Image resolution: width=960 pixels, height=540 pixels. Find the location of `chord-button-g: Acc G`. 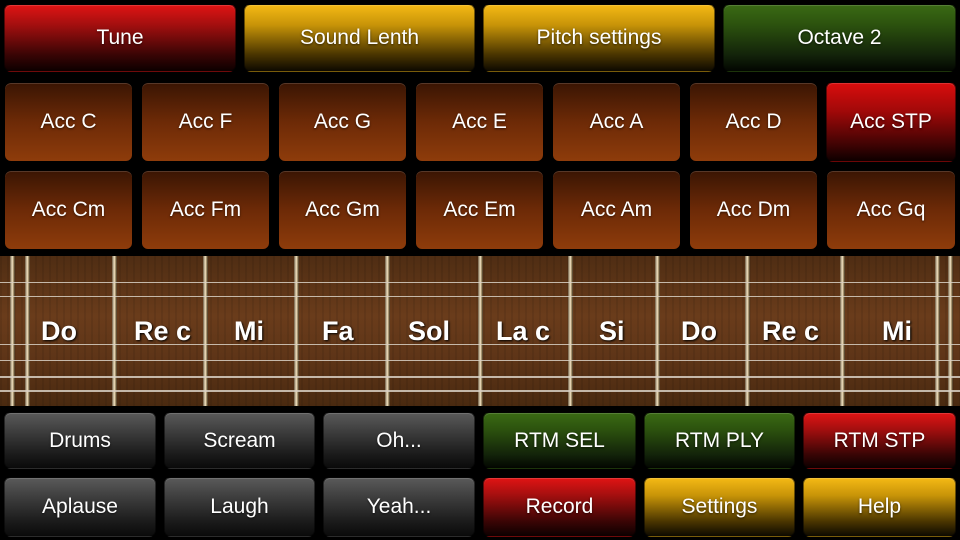

chord-button-g: Acc G is located at coordinates (342, 122).